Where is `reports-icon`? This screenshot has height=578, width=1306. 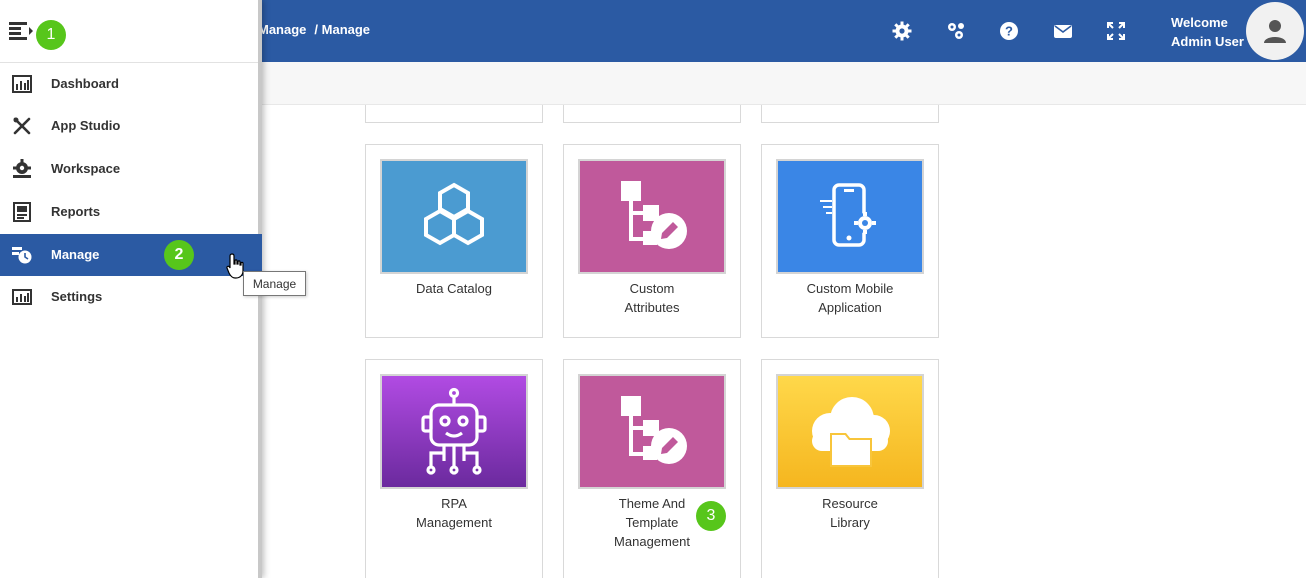 reports-icon is located at coordinates (22, 212).